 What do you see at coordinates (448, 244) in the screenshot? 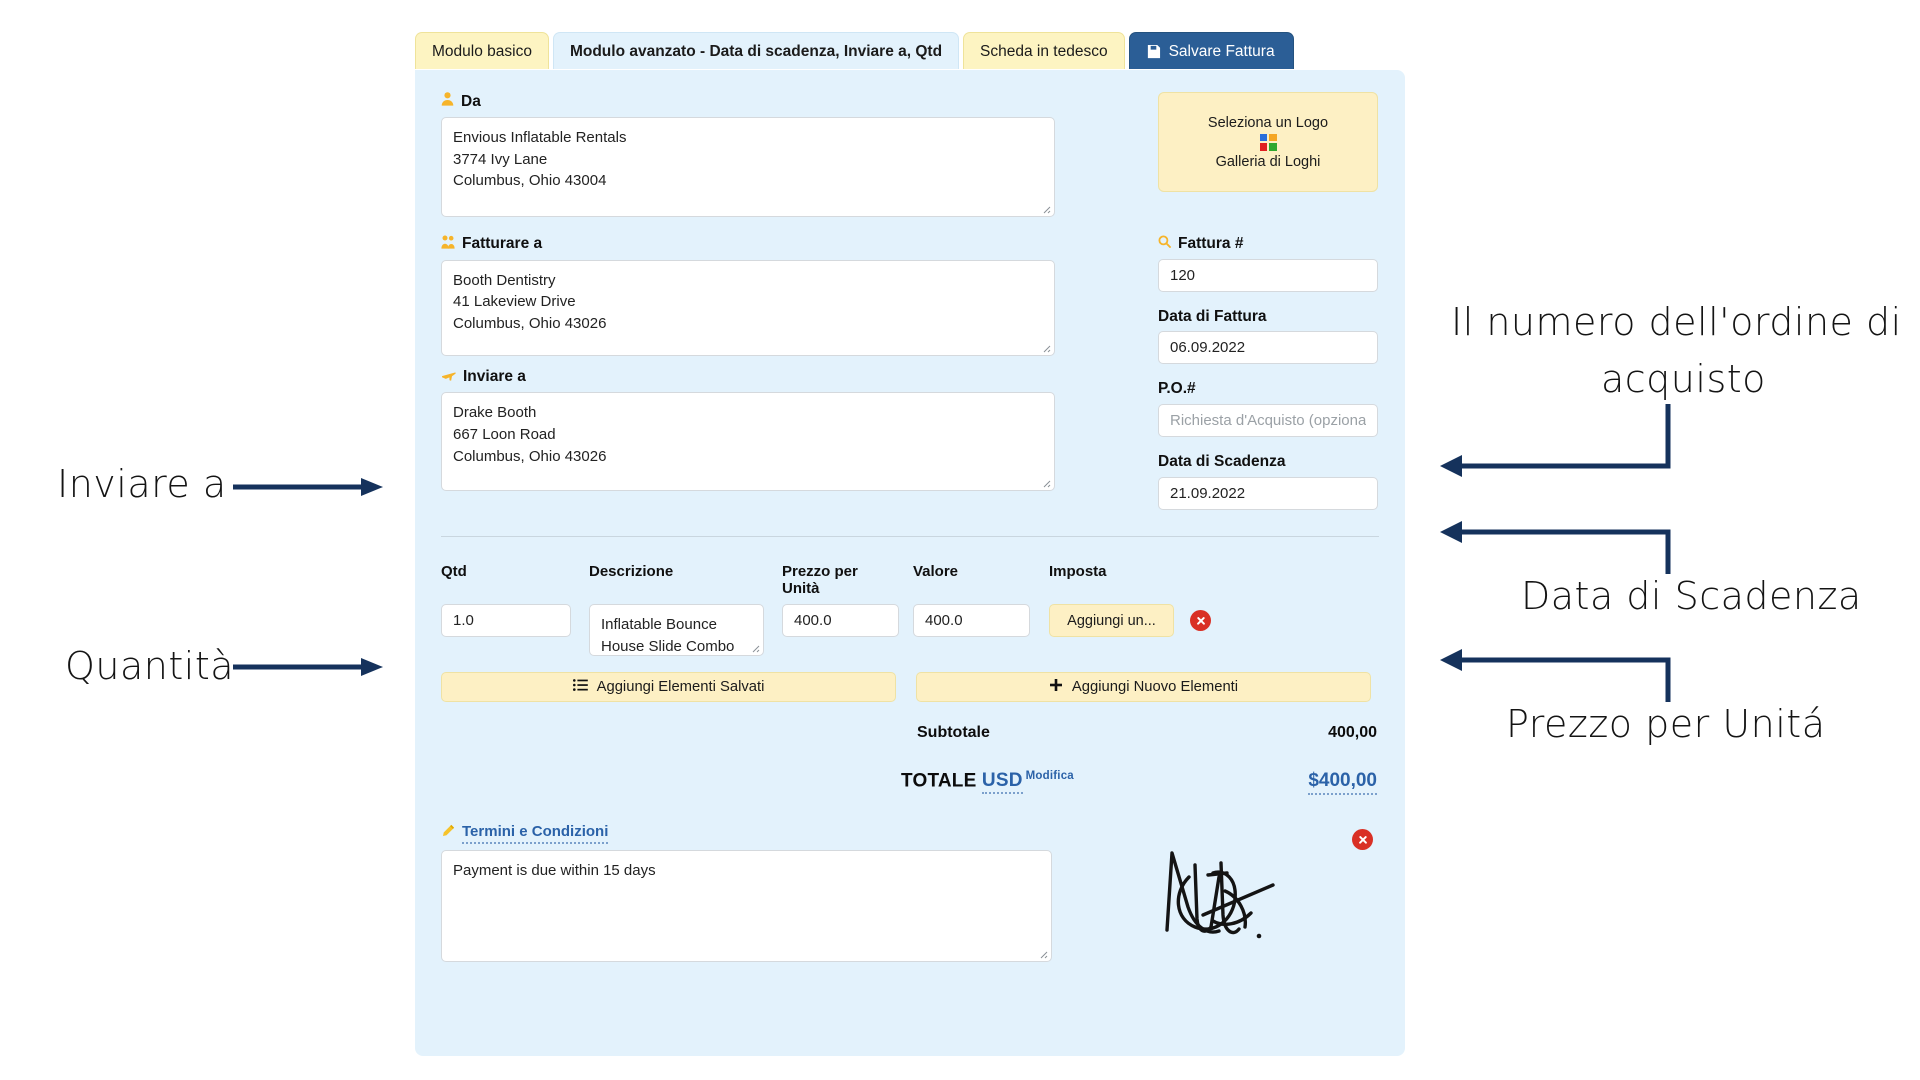
I see `people-icon` at bounding box center [448, 244].